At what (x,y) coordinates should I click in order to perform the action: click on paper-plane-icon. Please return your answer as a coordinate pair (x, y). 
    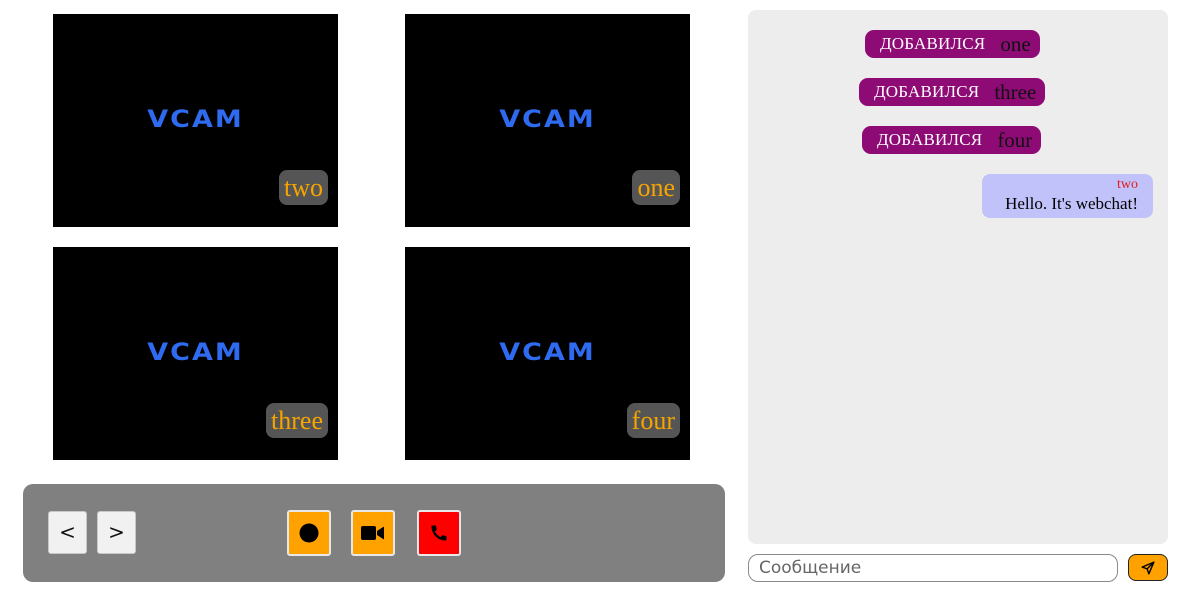
    Looking at the image, I should click on (1148, 567).